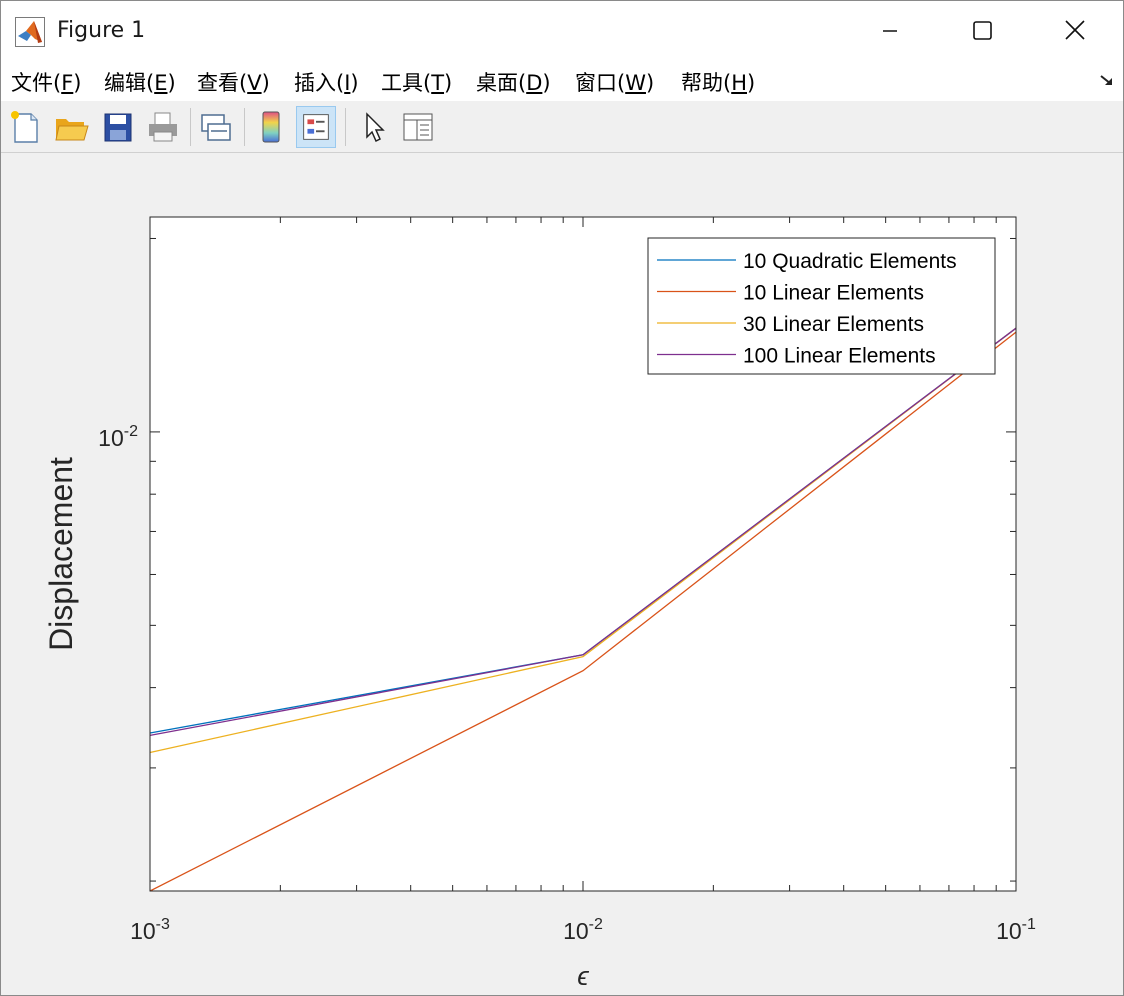 The width and height of the screenshot is (1124, 996). What do you see at coordinates (583, 976) in the screenshot?
I see `x-axis-label: ϵ` at bounding box center [583, 976].